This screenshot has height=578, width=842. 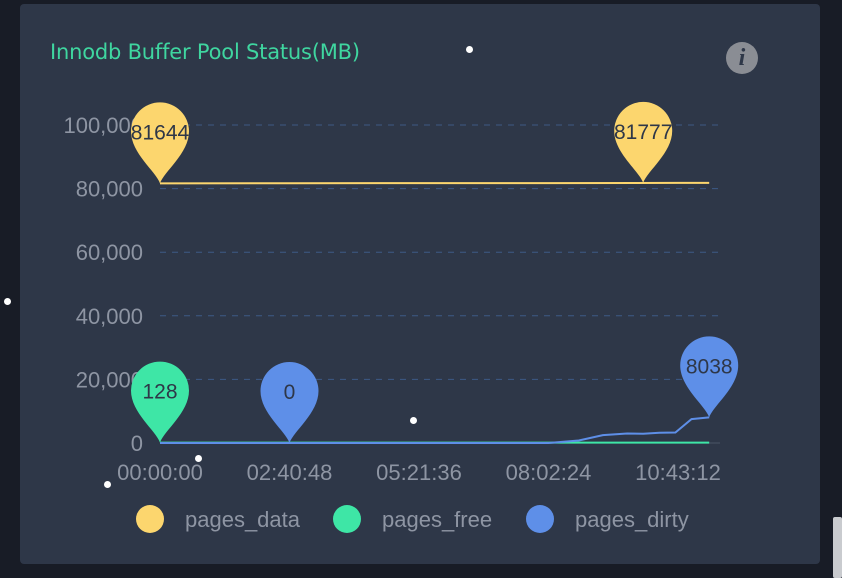 I want to click on x-tick-label: 10:43:12, so click(x=678, y=472).